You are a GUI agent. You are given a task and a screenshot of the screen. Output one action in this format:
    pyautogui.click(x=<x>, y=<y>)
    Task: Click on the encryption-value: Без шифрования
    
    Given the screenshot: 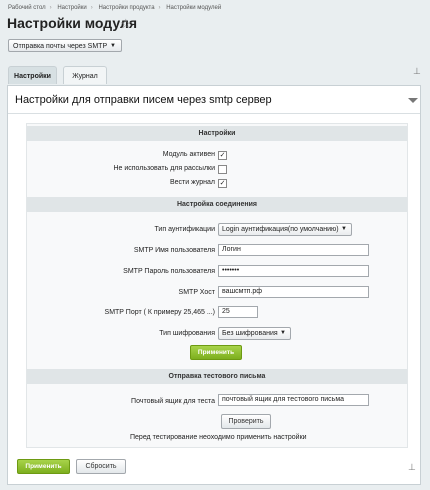 What is the action you would take?
    pyautogui.click(x=250, y=333)
    